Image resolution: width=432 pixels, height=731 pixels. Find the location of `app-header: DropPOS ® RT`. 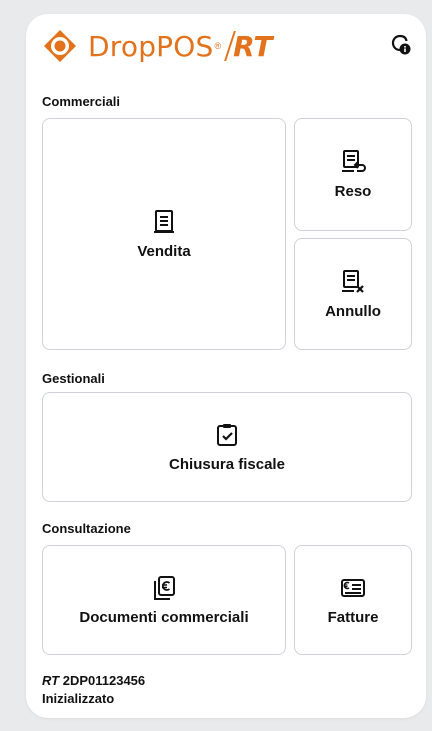

app-header: DropPOS ® RT is located at coordinates (226, 45).